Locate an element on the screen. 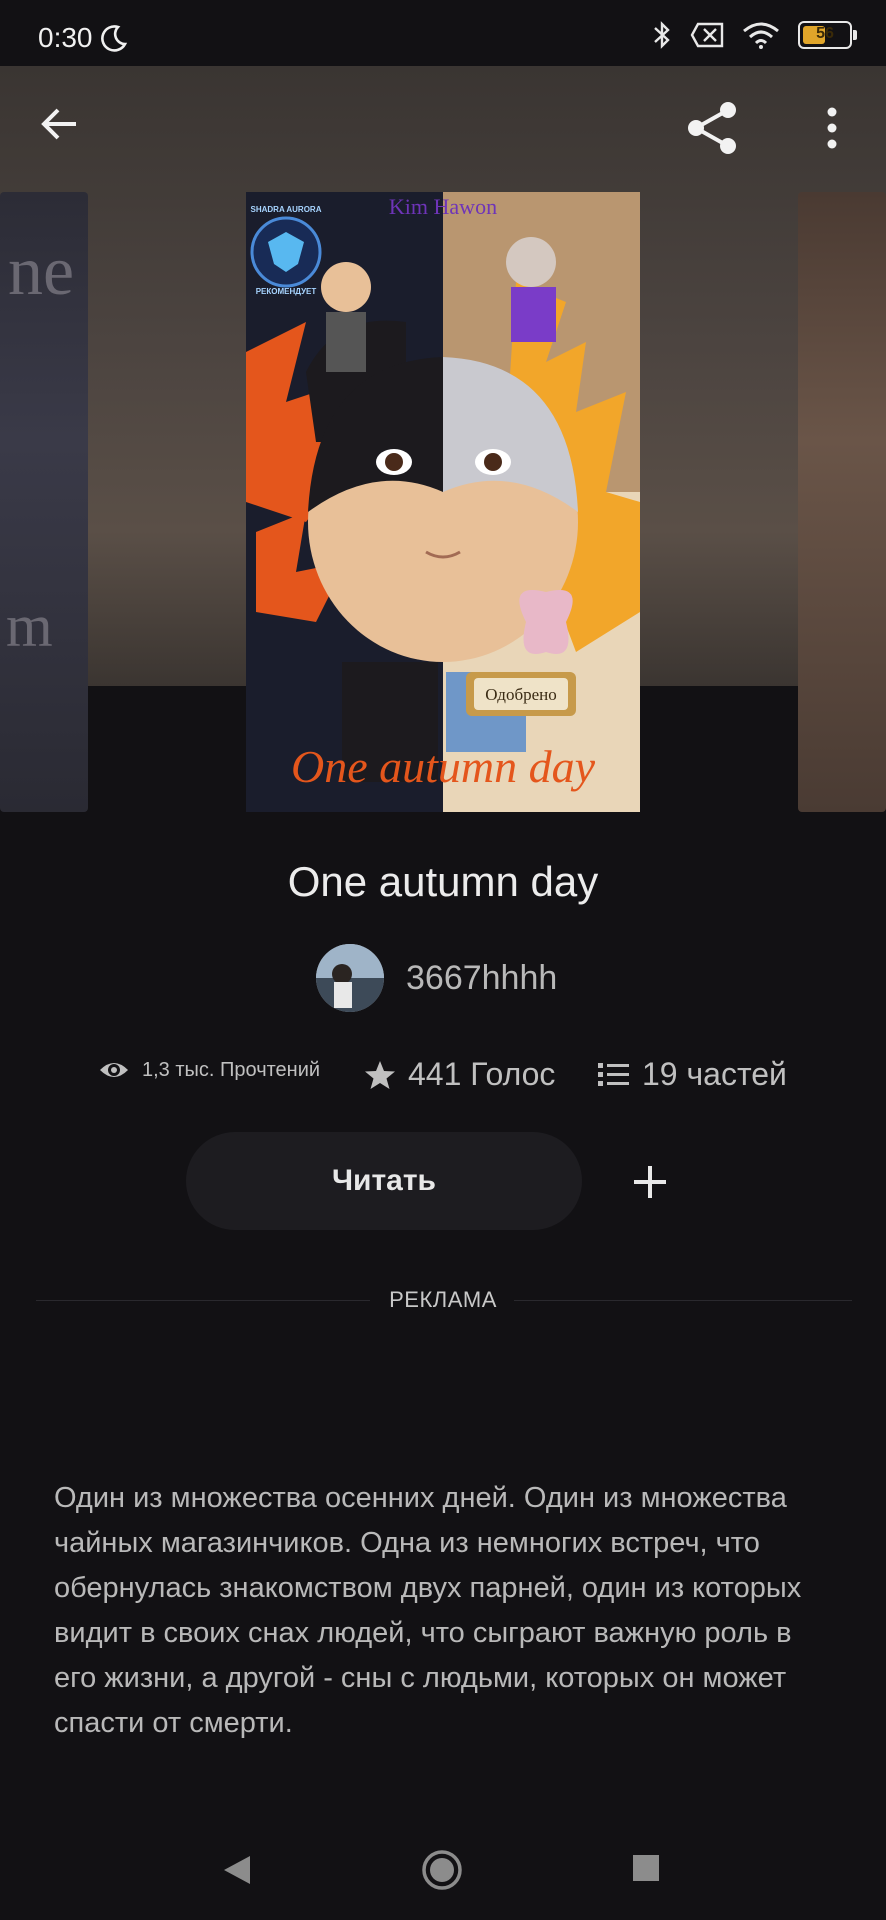 The width and height of the screenshot is (886, 1920). prev-cover-art: ne is located at coordinates (41, 271).